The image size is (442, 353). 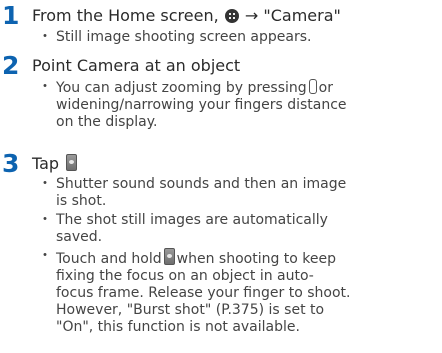 What do you see at coordinates (292, 15) in the screenshot?
I see `step-title-target: → "Camera"` at bounding box center [292, 15].